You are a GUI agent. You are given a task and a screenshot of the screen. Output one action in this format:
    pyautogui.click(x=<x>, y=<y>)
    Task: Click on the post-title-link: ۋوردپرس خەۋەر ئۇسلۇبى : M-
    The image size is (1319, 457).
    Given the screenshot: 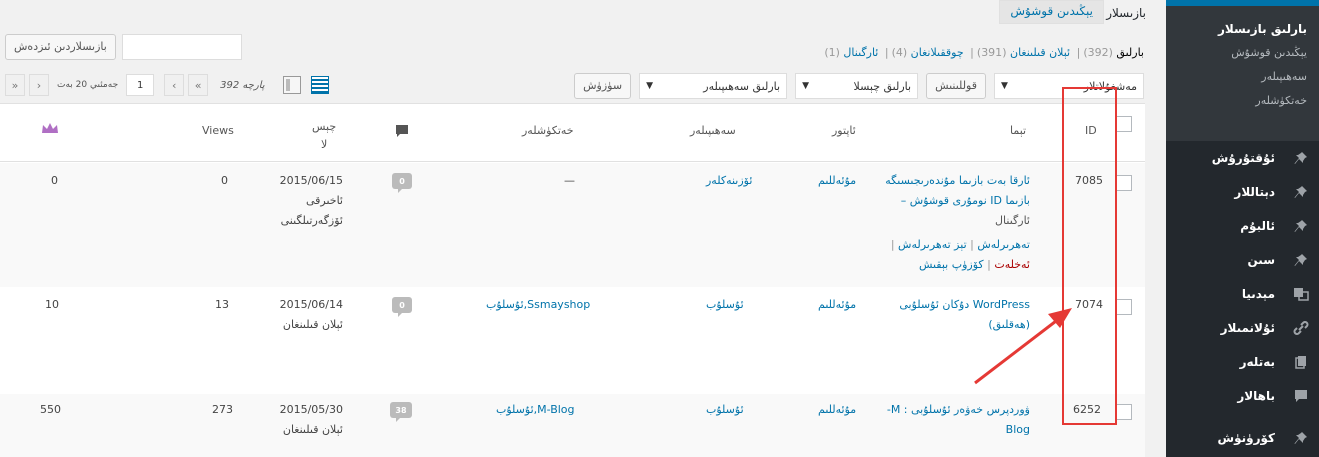 What is the action you would take?
    pyautogui.click(x=945, y=410)
    